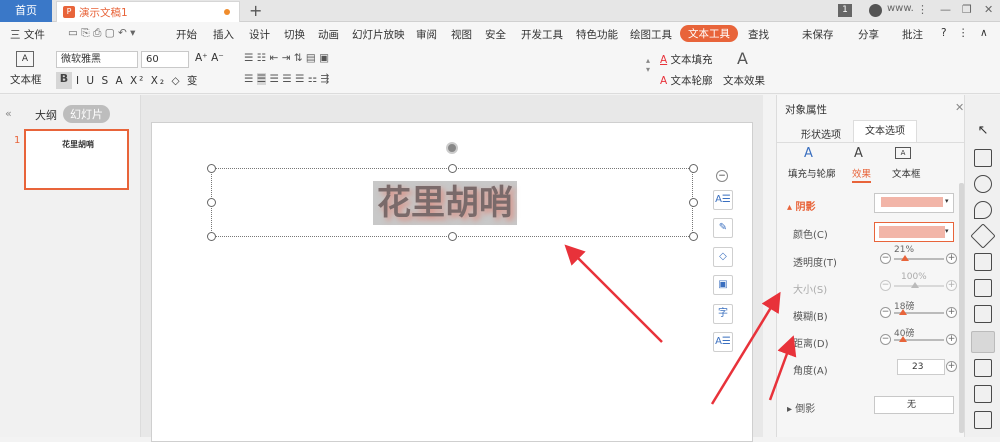 The width and height of the screenshot is (1000, 442). What do you see at coordinates (745, 348) in the screenshot?
I see `arrow-to-distance` at bounding box center [745, 348].